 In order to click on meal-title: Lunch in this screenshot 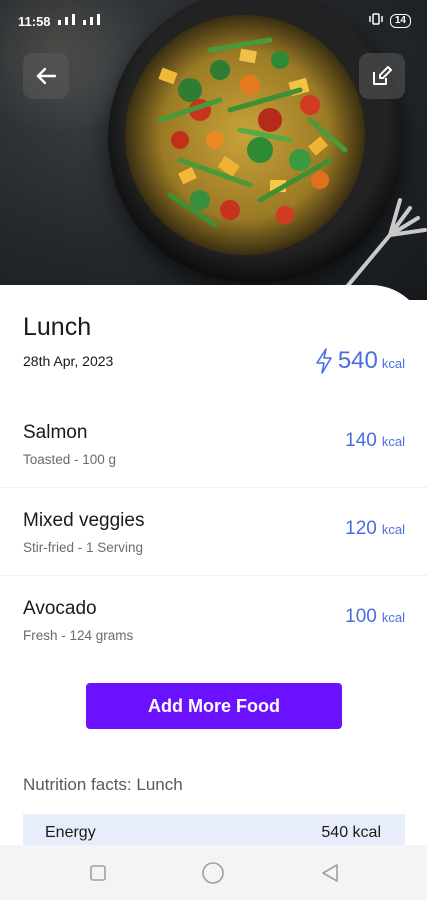, I will do `click(57, 327)`.